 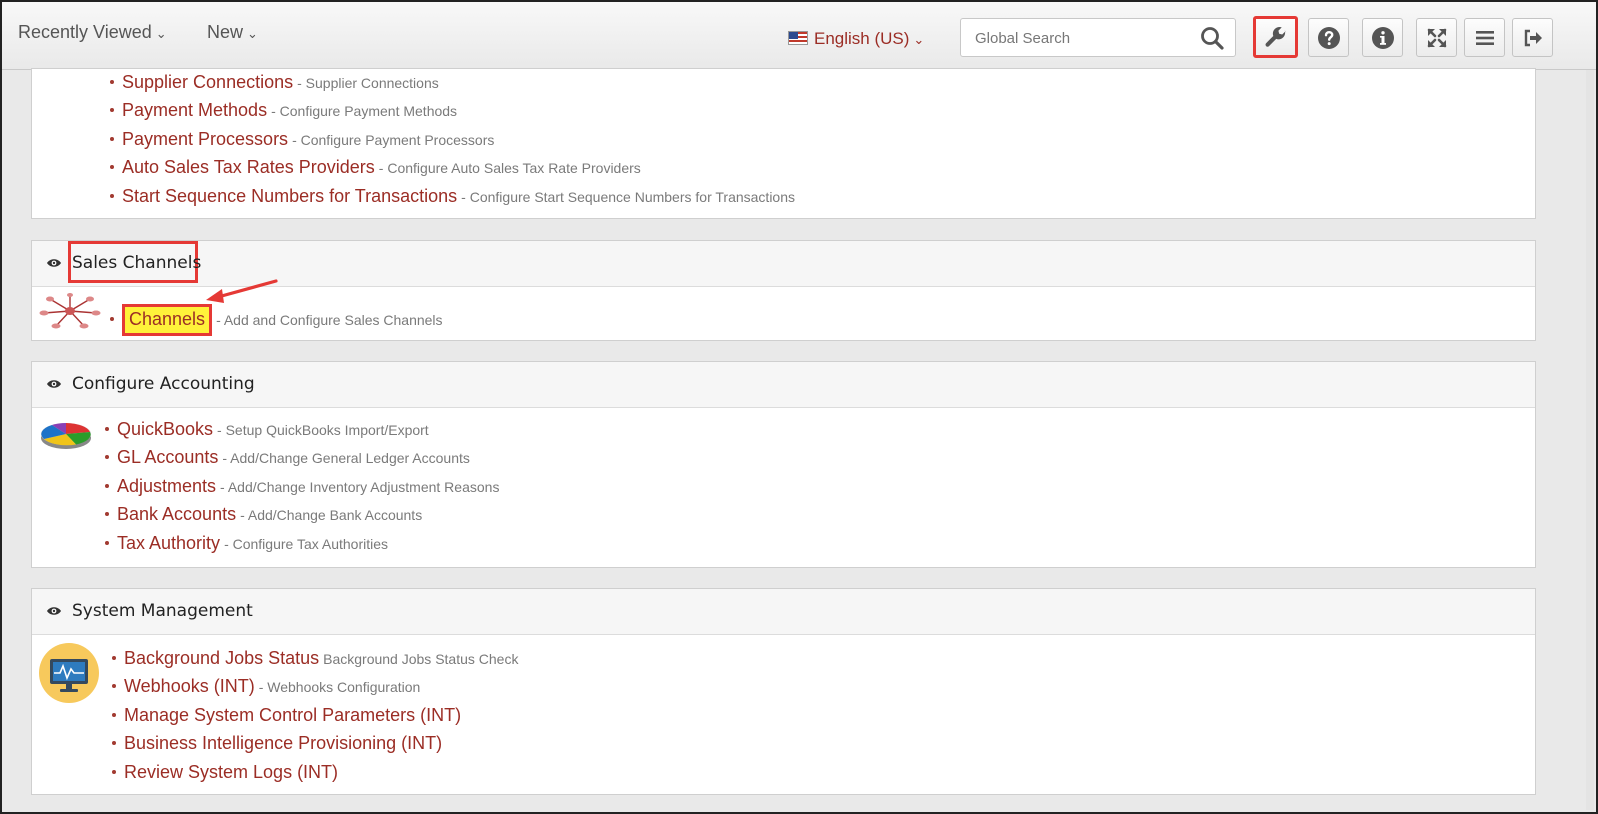 I want to click on language-label: English (US), so click(x=862, y=38).